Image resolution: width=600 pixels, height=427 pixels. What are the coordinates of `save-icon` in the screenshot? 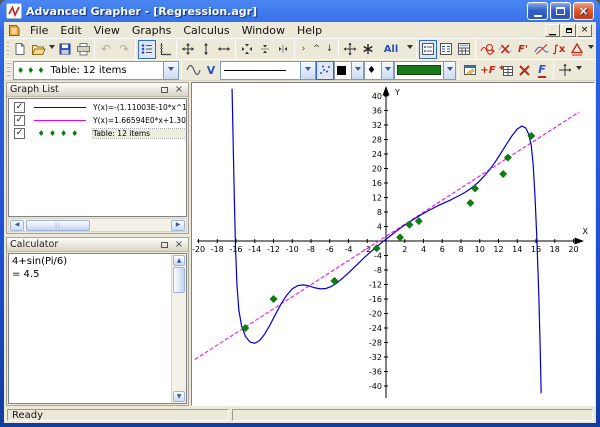 It's located at (65, 49).